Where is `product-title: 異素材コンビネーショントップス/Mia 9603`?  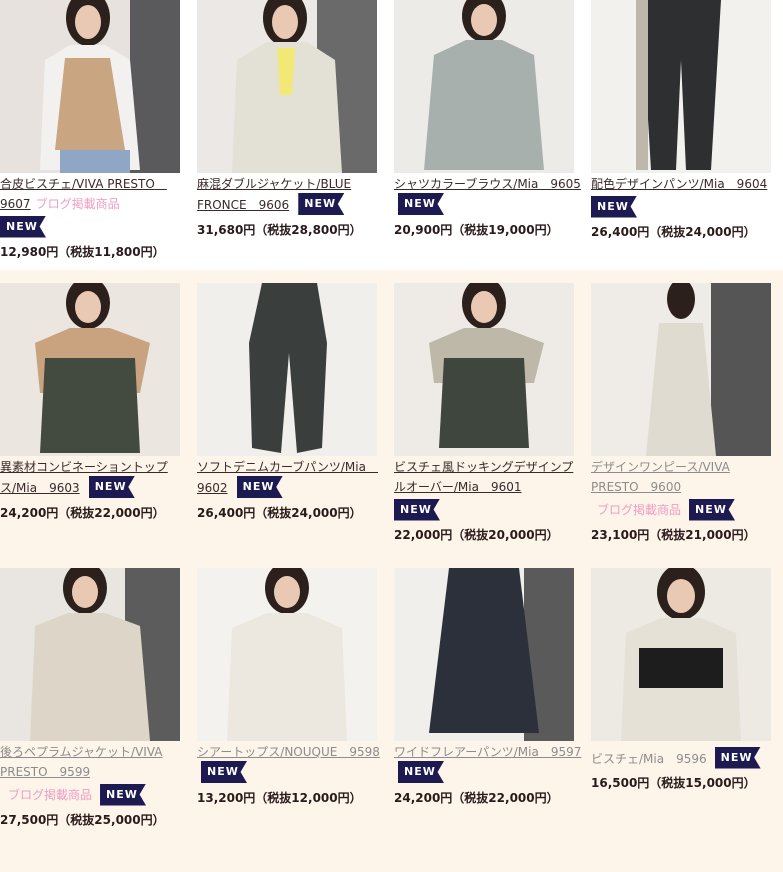
product-title: 異素材コンビネーショントップス/Mia 9603 is located at coordinates (84, 477).